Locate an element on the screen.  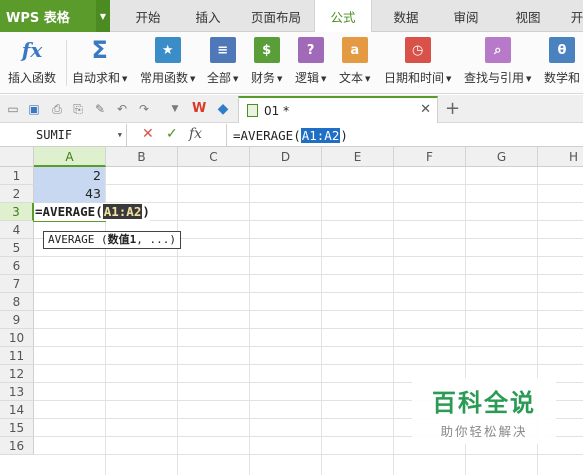
column-header-c: C is located at coordinates (214, 157).